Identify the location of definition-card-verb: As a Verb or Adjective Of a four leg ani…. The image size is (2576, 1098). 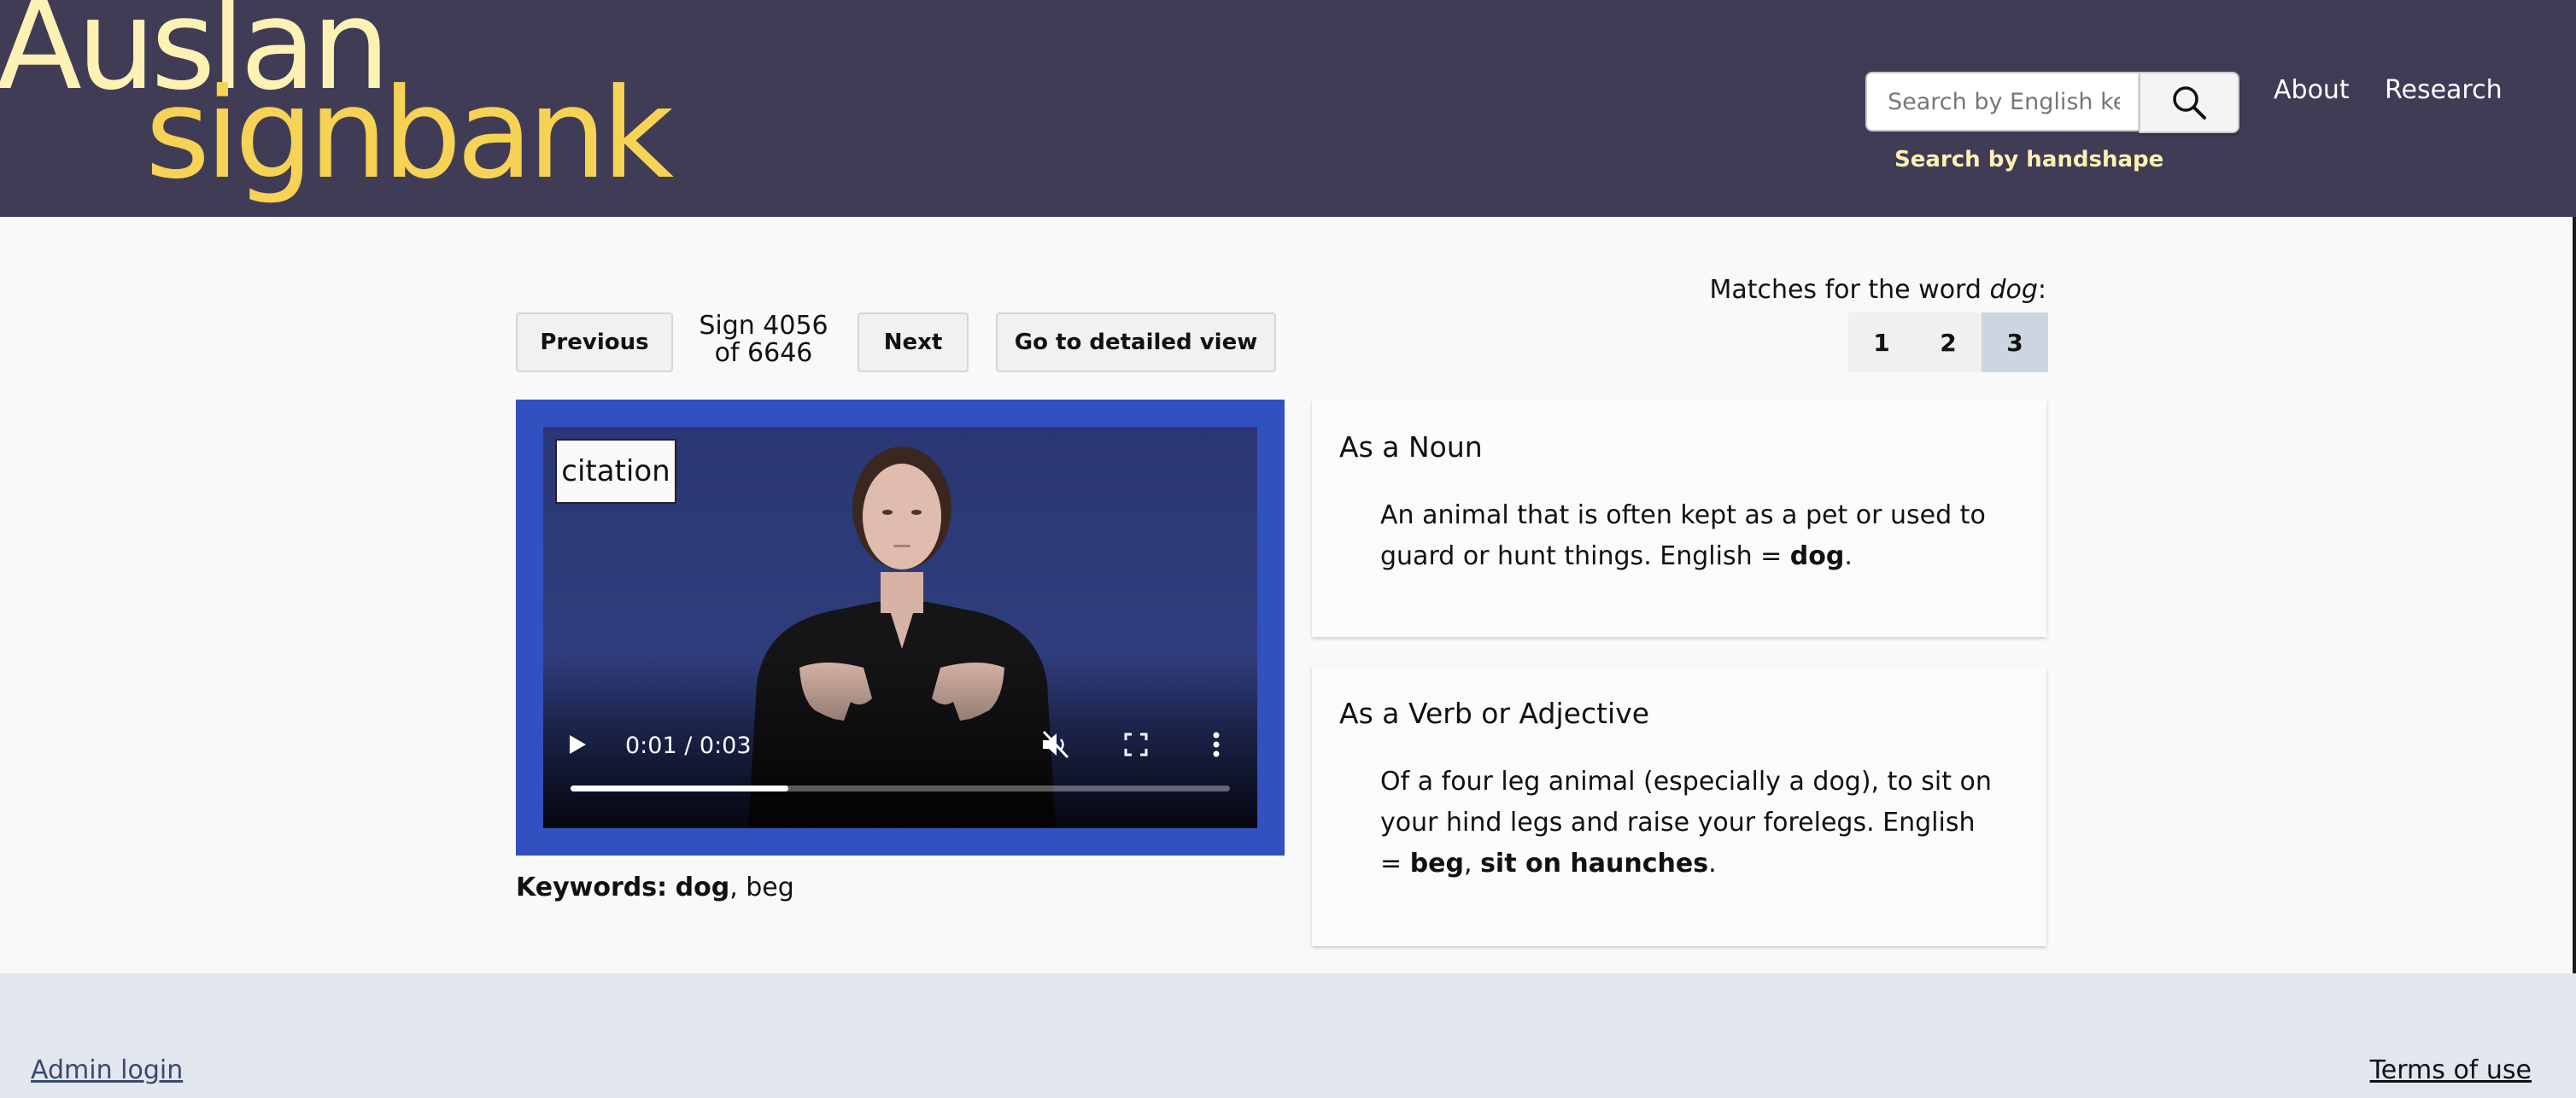
(1679, 806).